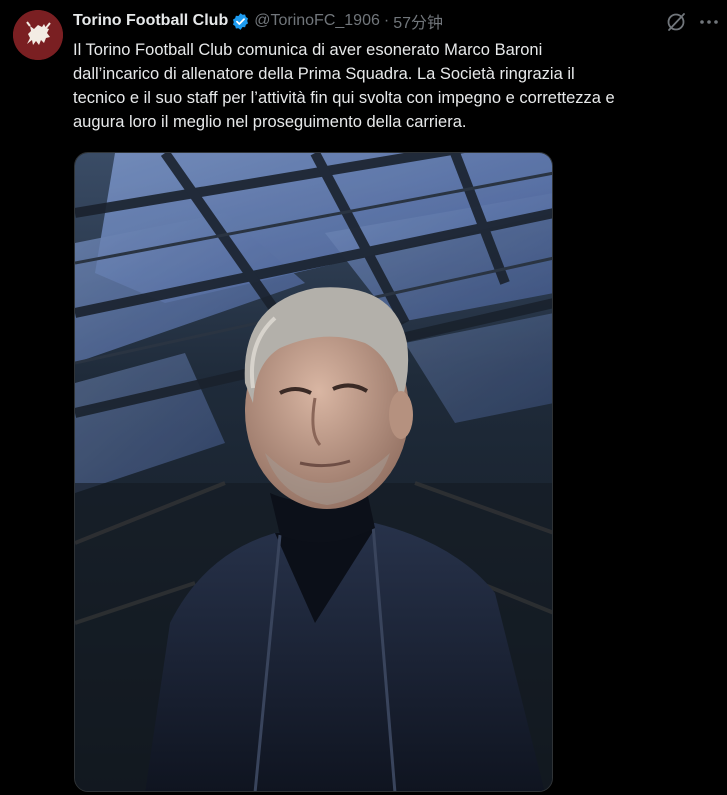 The image size is (727, 795). Describe the element at coordinates (240, 21) in the screenshot. I see `verified-badge-icon` at that location.